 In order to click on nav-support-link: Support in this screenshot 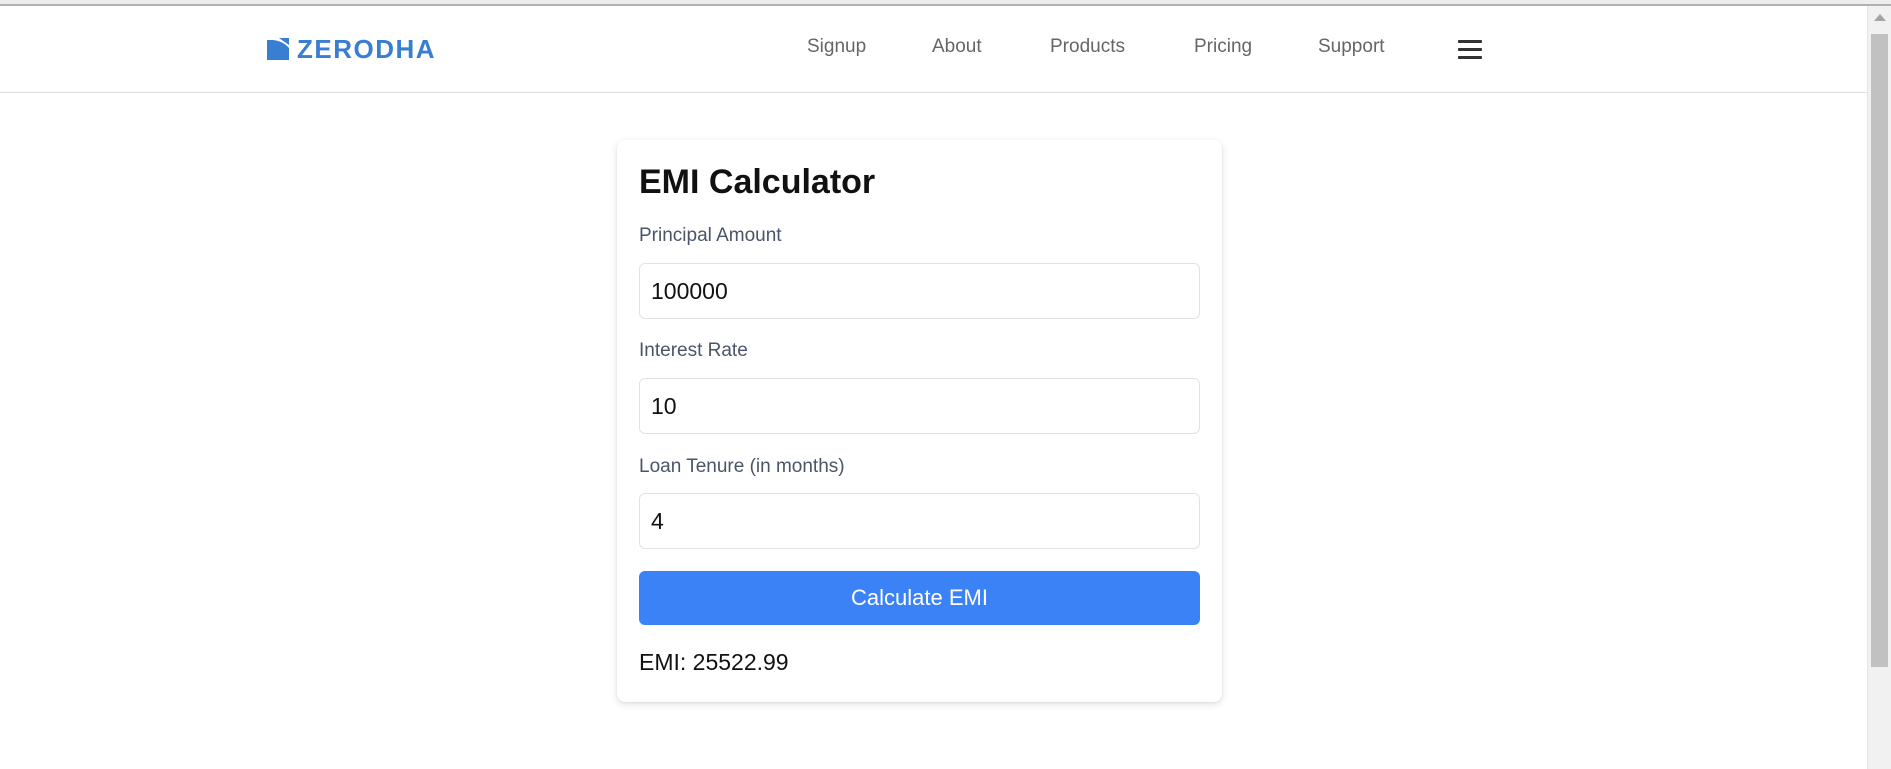, I will do `click(1351, 47)`.